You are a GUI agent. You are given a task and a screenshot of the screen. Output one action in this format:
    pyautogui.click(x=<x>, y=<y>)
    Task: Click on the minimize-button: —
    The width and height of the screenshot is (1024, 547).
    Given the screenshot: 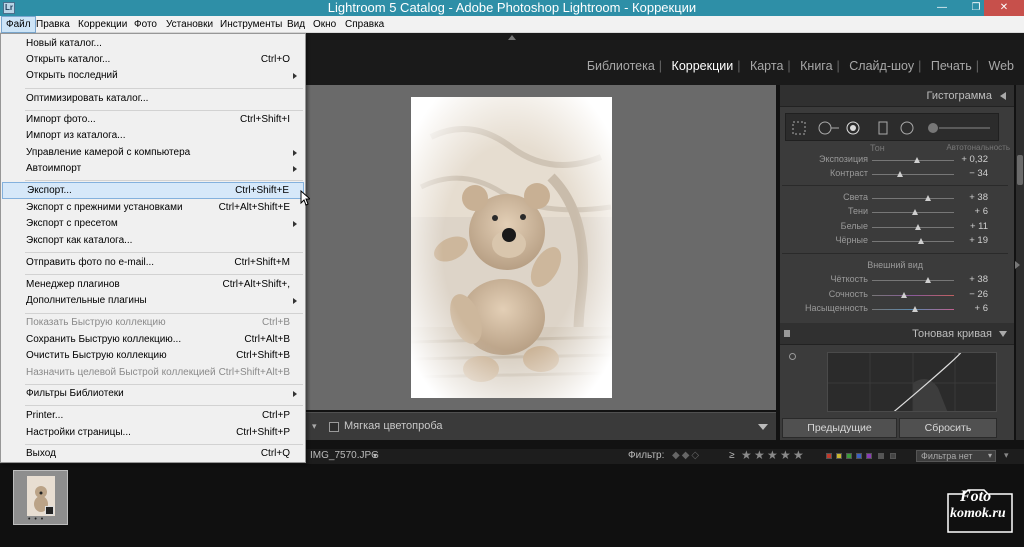 What is the action you would take?
    pyautogui.click(x=942, y=8)
    